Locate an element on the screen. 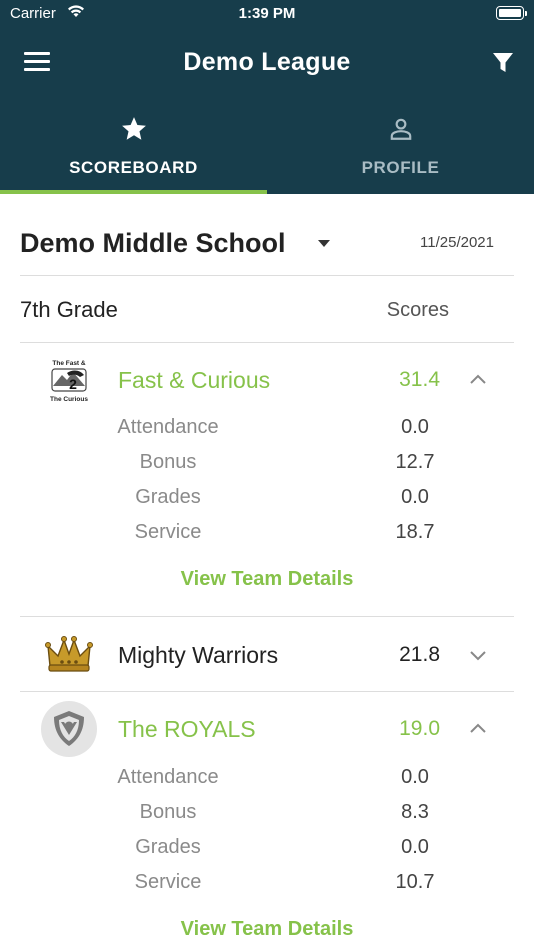 This screenshot has width=534, height=950. page-title: Demo League is located at coordinates (267, 62).